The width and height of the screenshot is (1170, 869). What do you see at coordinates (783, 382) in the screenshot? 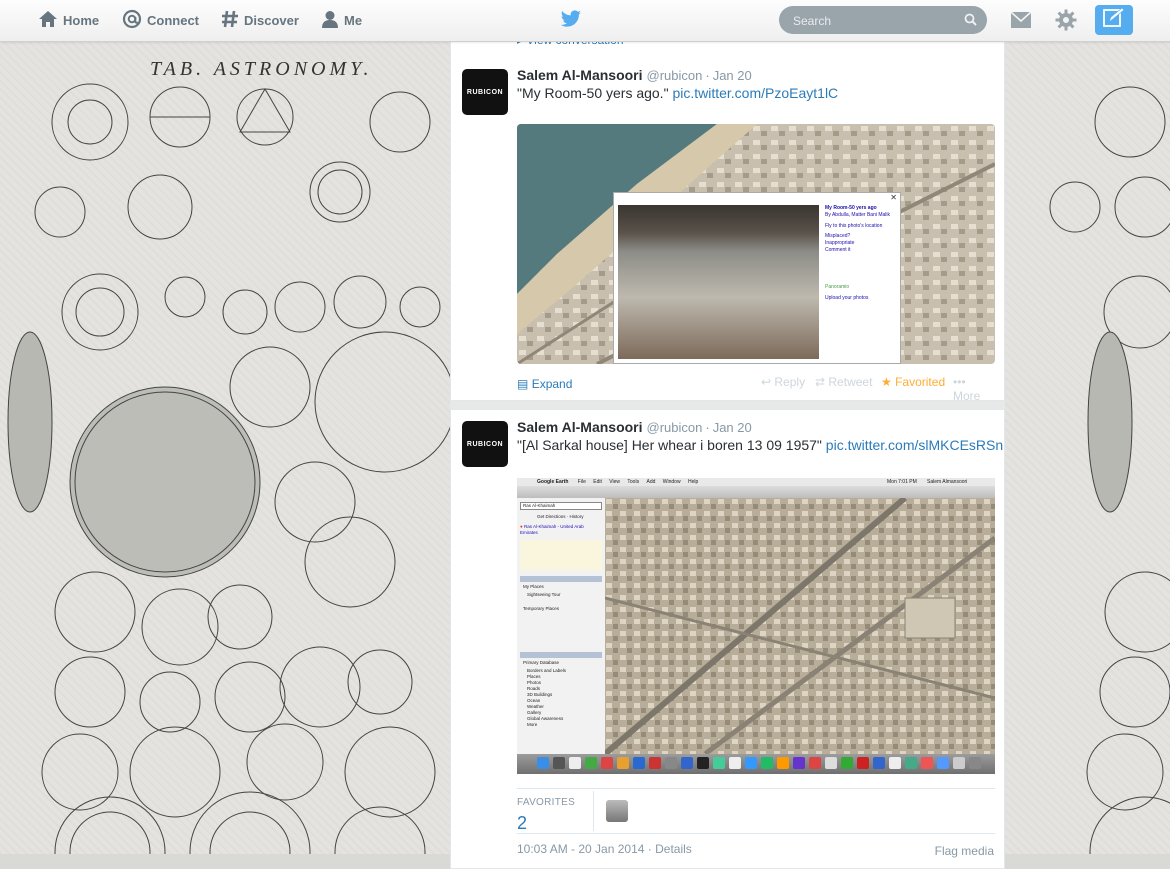
I see `reply-button: ↩ Reply` at bounding box center [783, 382].